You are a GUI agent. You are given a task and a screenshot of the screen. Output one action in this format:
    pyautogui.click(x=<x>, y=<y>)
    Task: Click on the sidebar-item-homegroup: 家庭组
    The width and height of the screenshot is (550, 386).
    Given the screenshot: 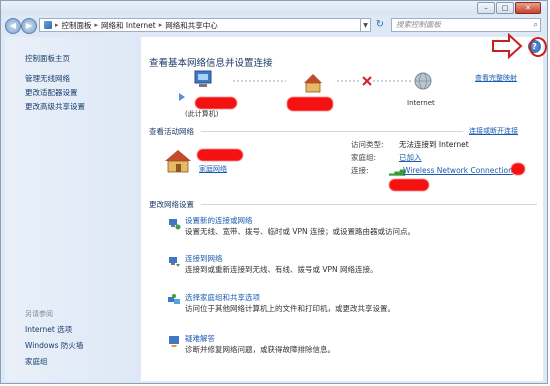 What is the action you would take?
    pyautogui.click(x=36, y=361)
    